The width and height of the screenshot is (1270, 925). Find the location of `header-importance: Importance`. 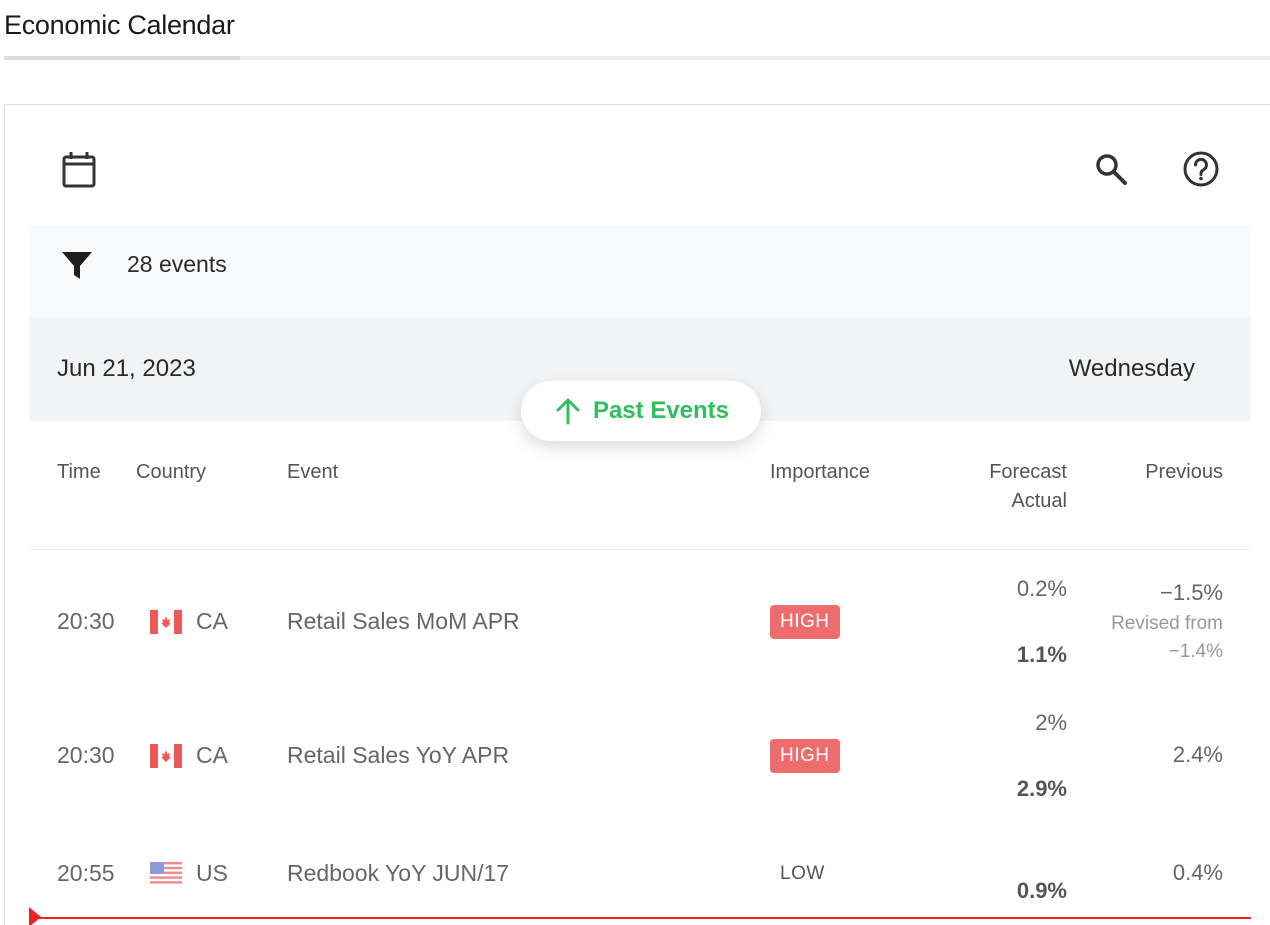

header-importance: Importance is located at coordinates (820, 472).